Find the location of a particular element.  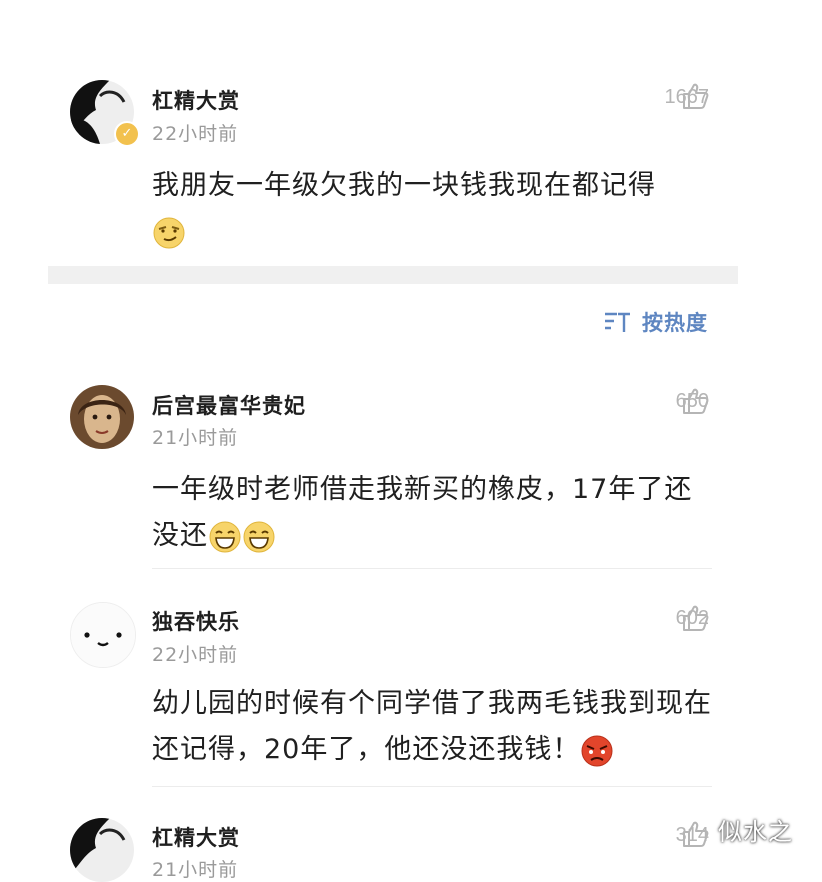

section-separator is located at coordinates (393, 275).